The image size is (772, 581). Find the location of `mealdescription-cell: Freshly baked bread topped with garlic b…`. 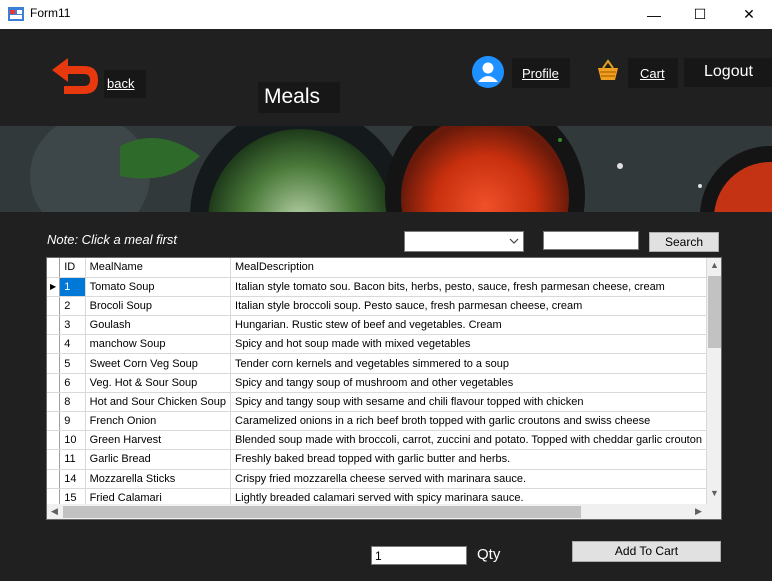

mealdescription-cell: Freshly baked bread topped with garlic b… is located at coordinates (468, 459).